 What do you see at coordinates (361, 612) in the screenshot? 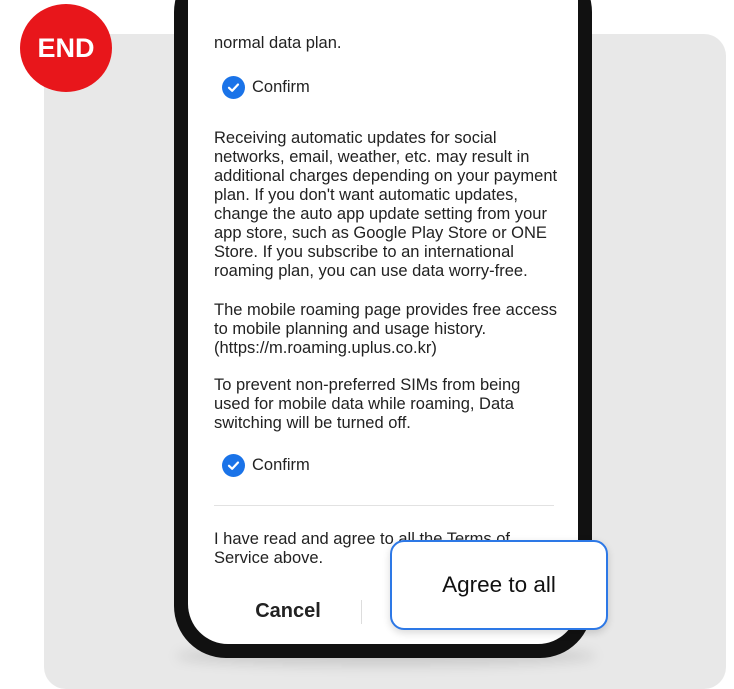
I see `button-separator` at bounding box center [361, 612].